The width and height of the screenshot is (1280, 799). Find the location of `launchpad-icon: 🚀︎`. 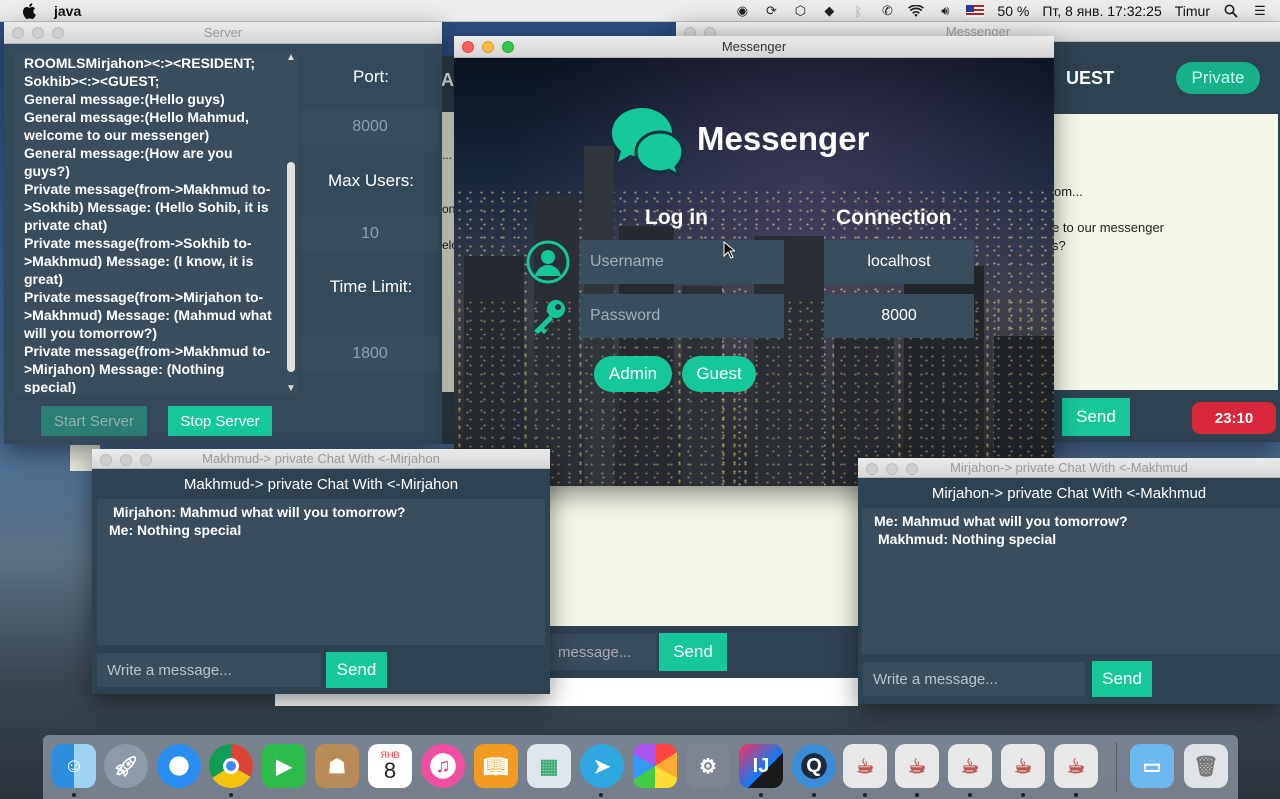

launchpad-icon: 🚀︎ is located at coordinates (126, 766).